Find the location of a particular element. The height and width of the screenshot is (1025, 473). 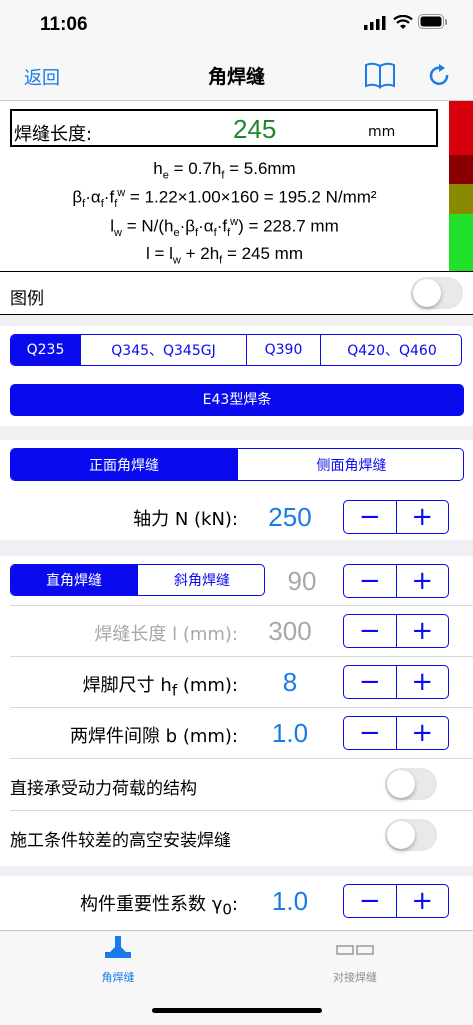

tab-right-angle: 直角焊缝 is located at coordinates (74, 580).